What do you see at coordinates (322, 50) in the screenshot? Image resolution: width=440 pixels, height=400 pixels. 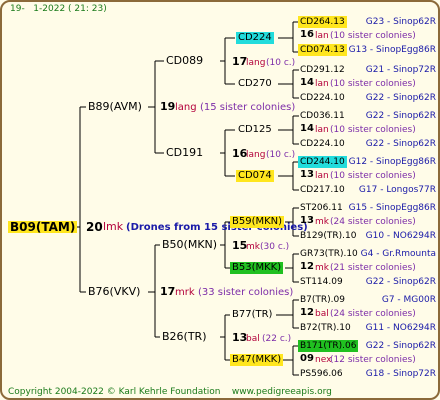 I see `gen5-bottom-queen: CD074.13` at bounding box center [322, 50].